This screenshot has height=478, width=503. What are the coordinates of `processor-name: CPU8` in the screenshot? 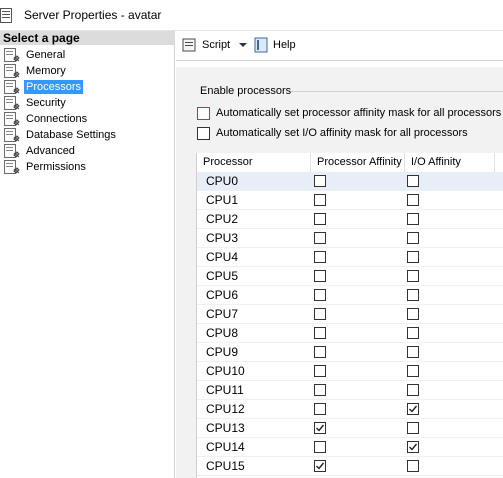 It's located at (222, 333).